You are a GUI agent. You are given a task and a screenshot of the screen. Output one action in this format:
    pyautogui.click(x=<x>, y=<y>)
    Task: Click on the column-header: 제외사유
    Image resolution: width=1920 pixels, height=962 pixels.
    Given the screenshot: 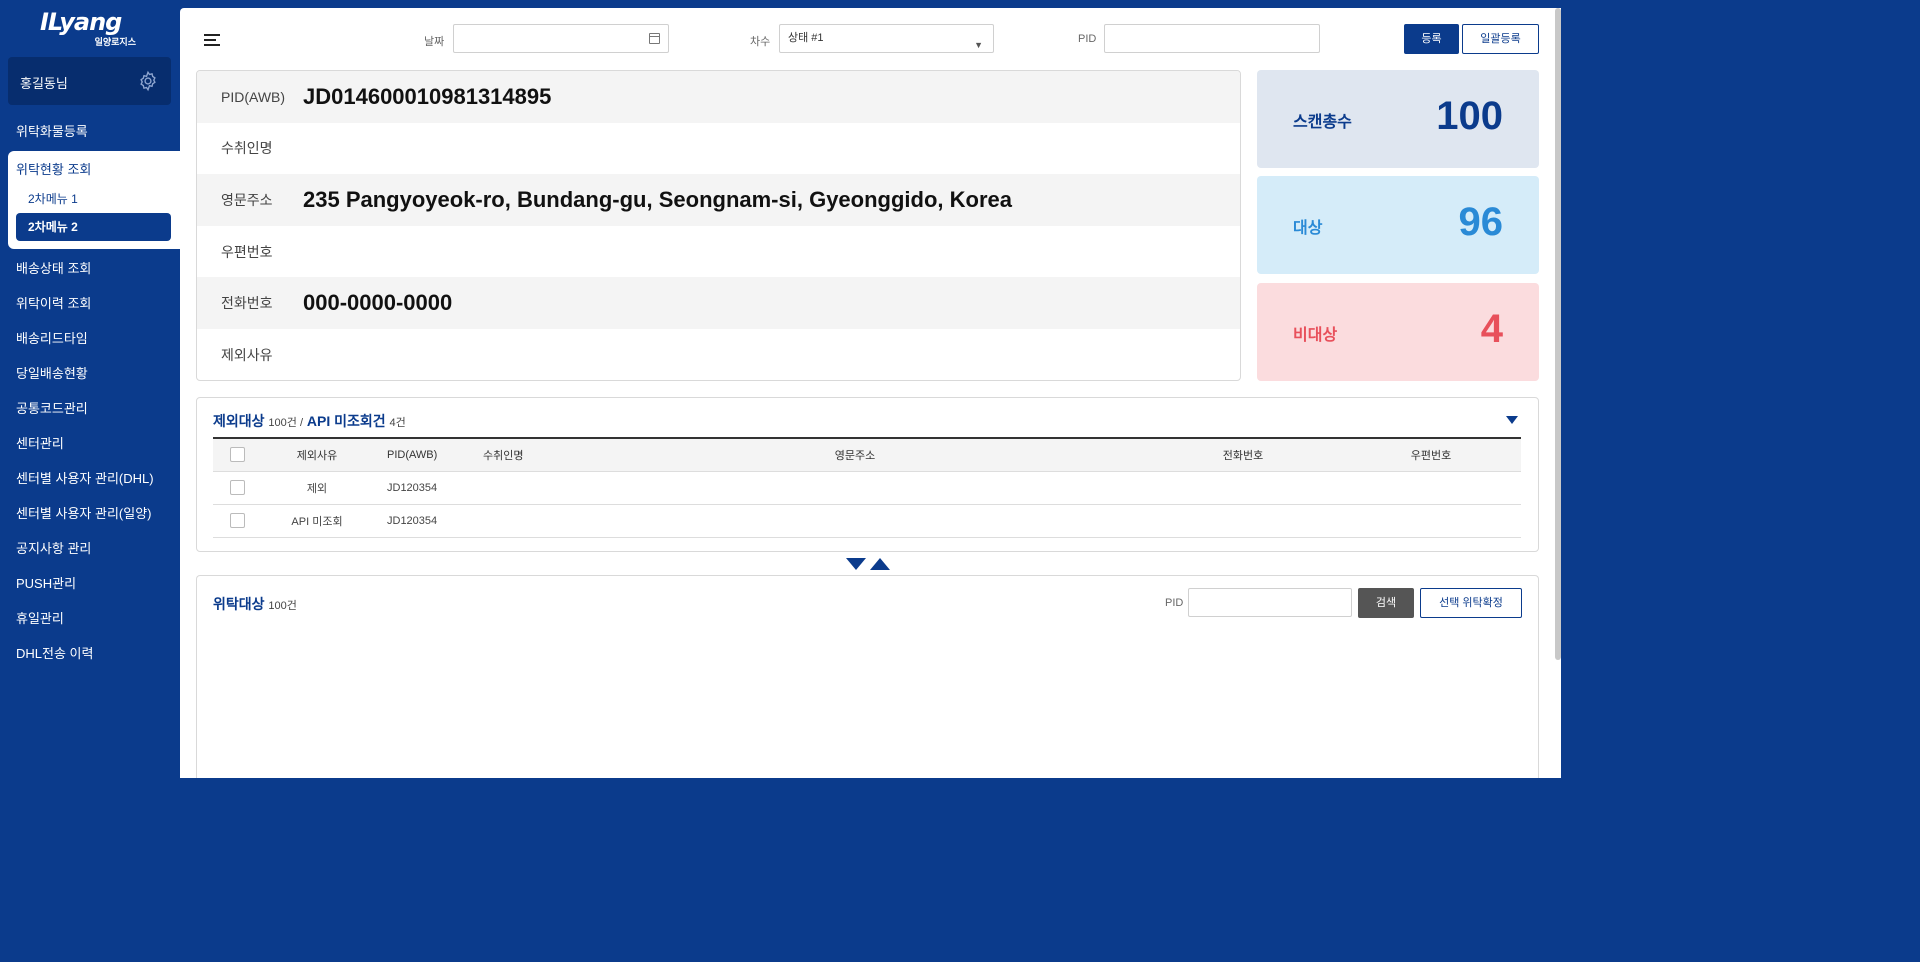 What is the action you would take?
    pyautogui.click(x=317, y=454)
    